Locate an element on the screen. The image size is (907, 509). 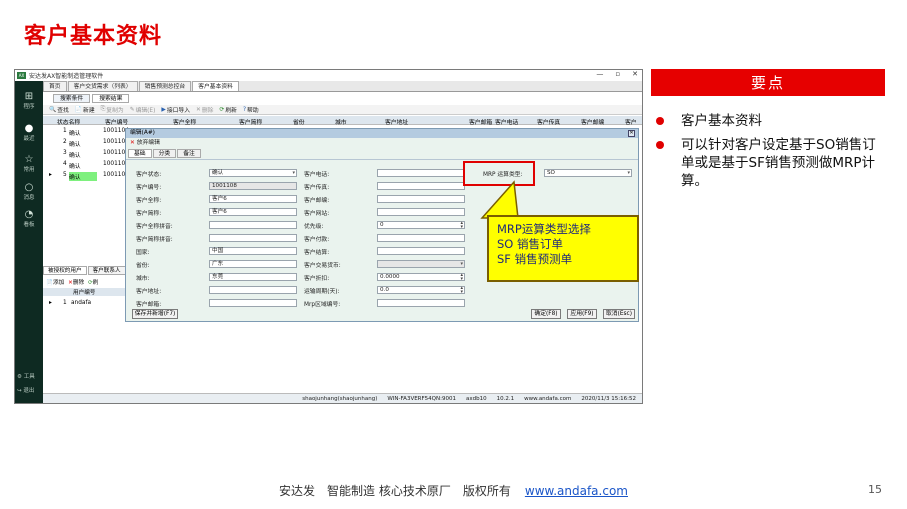
tab-category: 分类 is located at coordinates (164, 153).